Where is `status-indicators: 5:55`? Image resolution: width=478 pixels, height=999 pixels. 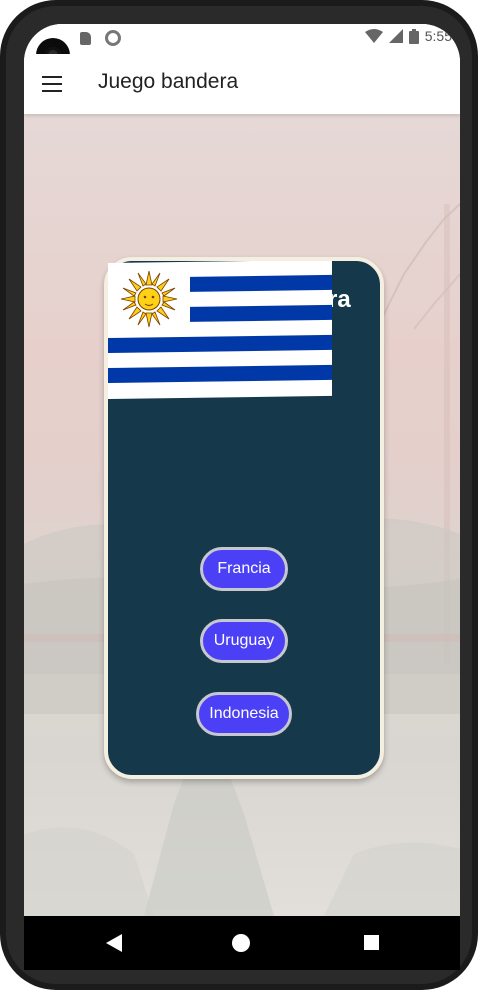
status-indicators: 5:55 is located at coordinates (408, 36).